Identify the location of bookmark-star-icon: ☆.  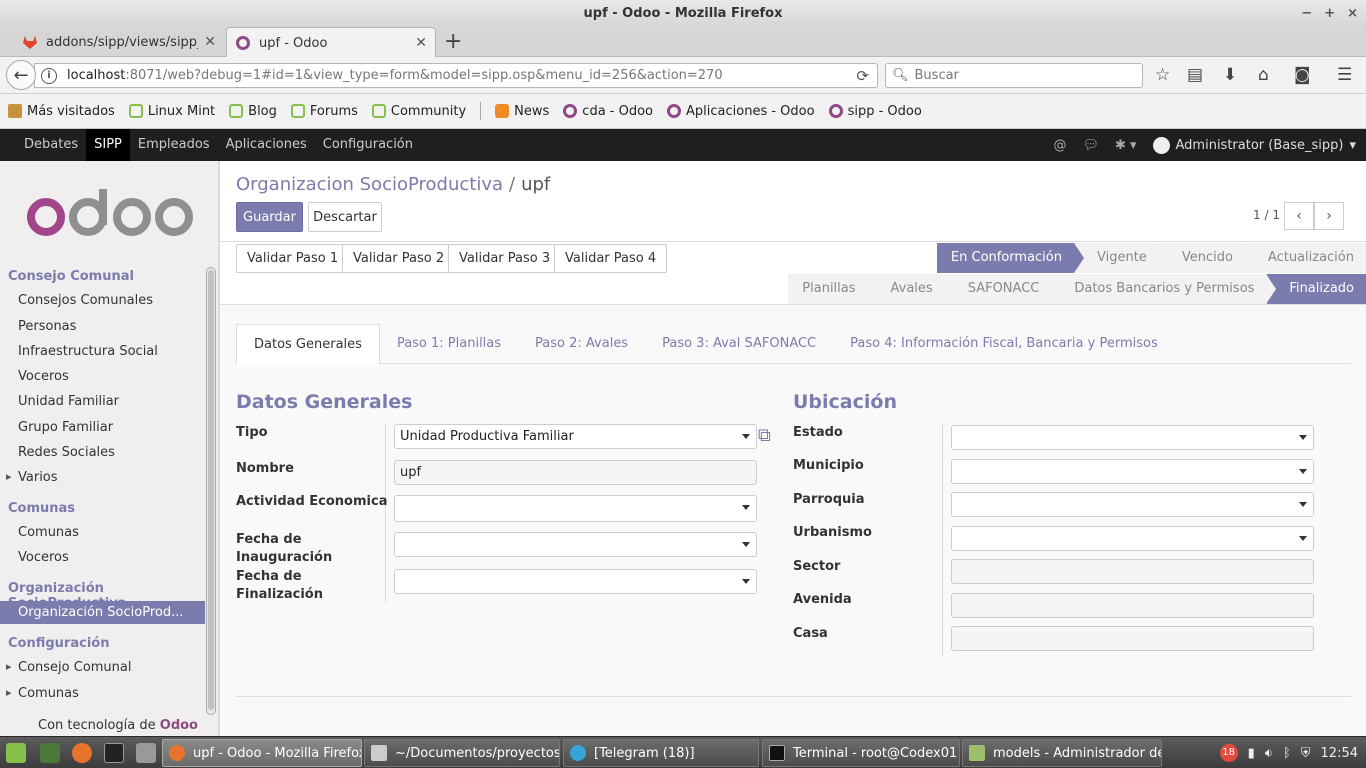
(1162, 75).